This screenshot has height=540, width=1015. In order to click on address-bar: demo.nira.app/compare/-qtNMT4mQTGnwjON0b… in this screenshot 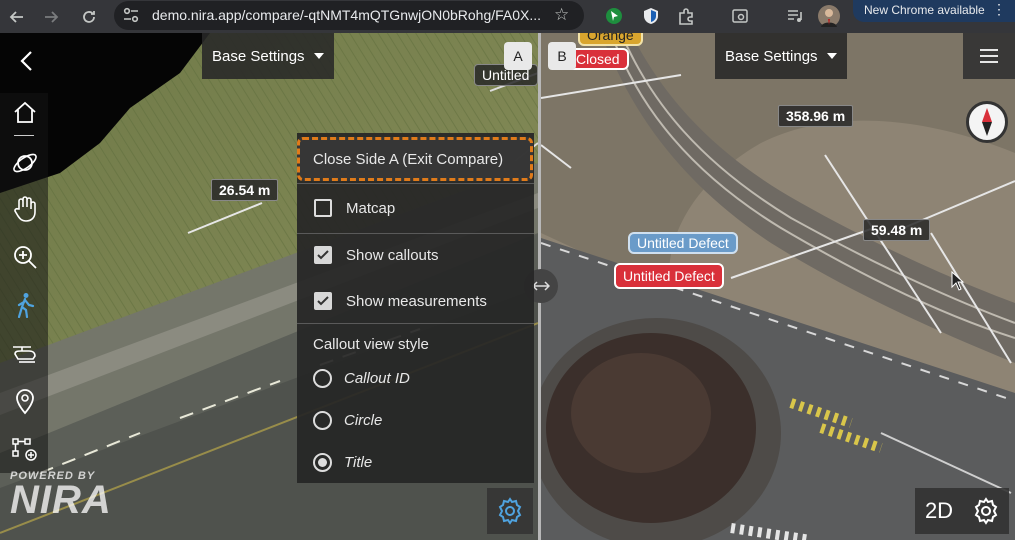, I will do `click(349, 15)`.